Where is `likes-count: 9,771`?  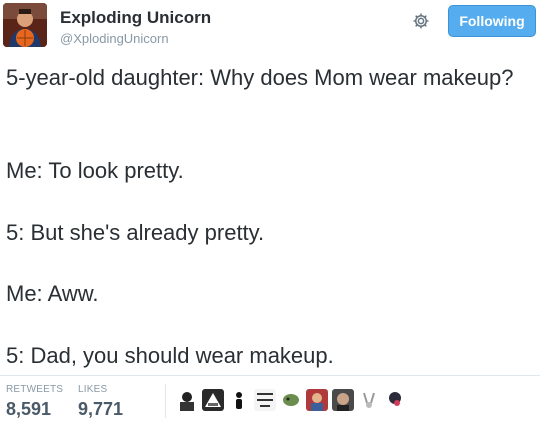 likes-count: 9,771 is located at coordinates (101, 409).